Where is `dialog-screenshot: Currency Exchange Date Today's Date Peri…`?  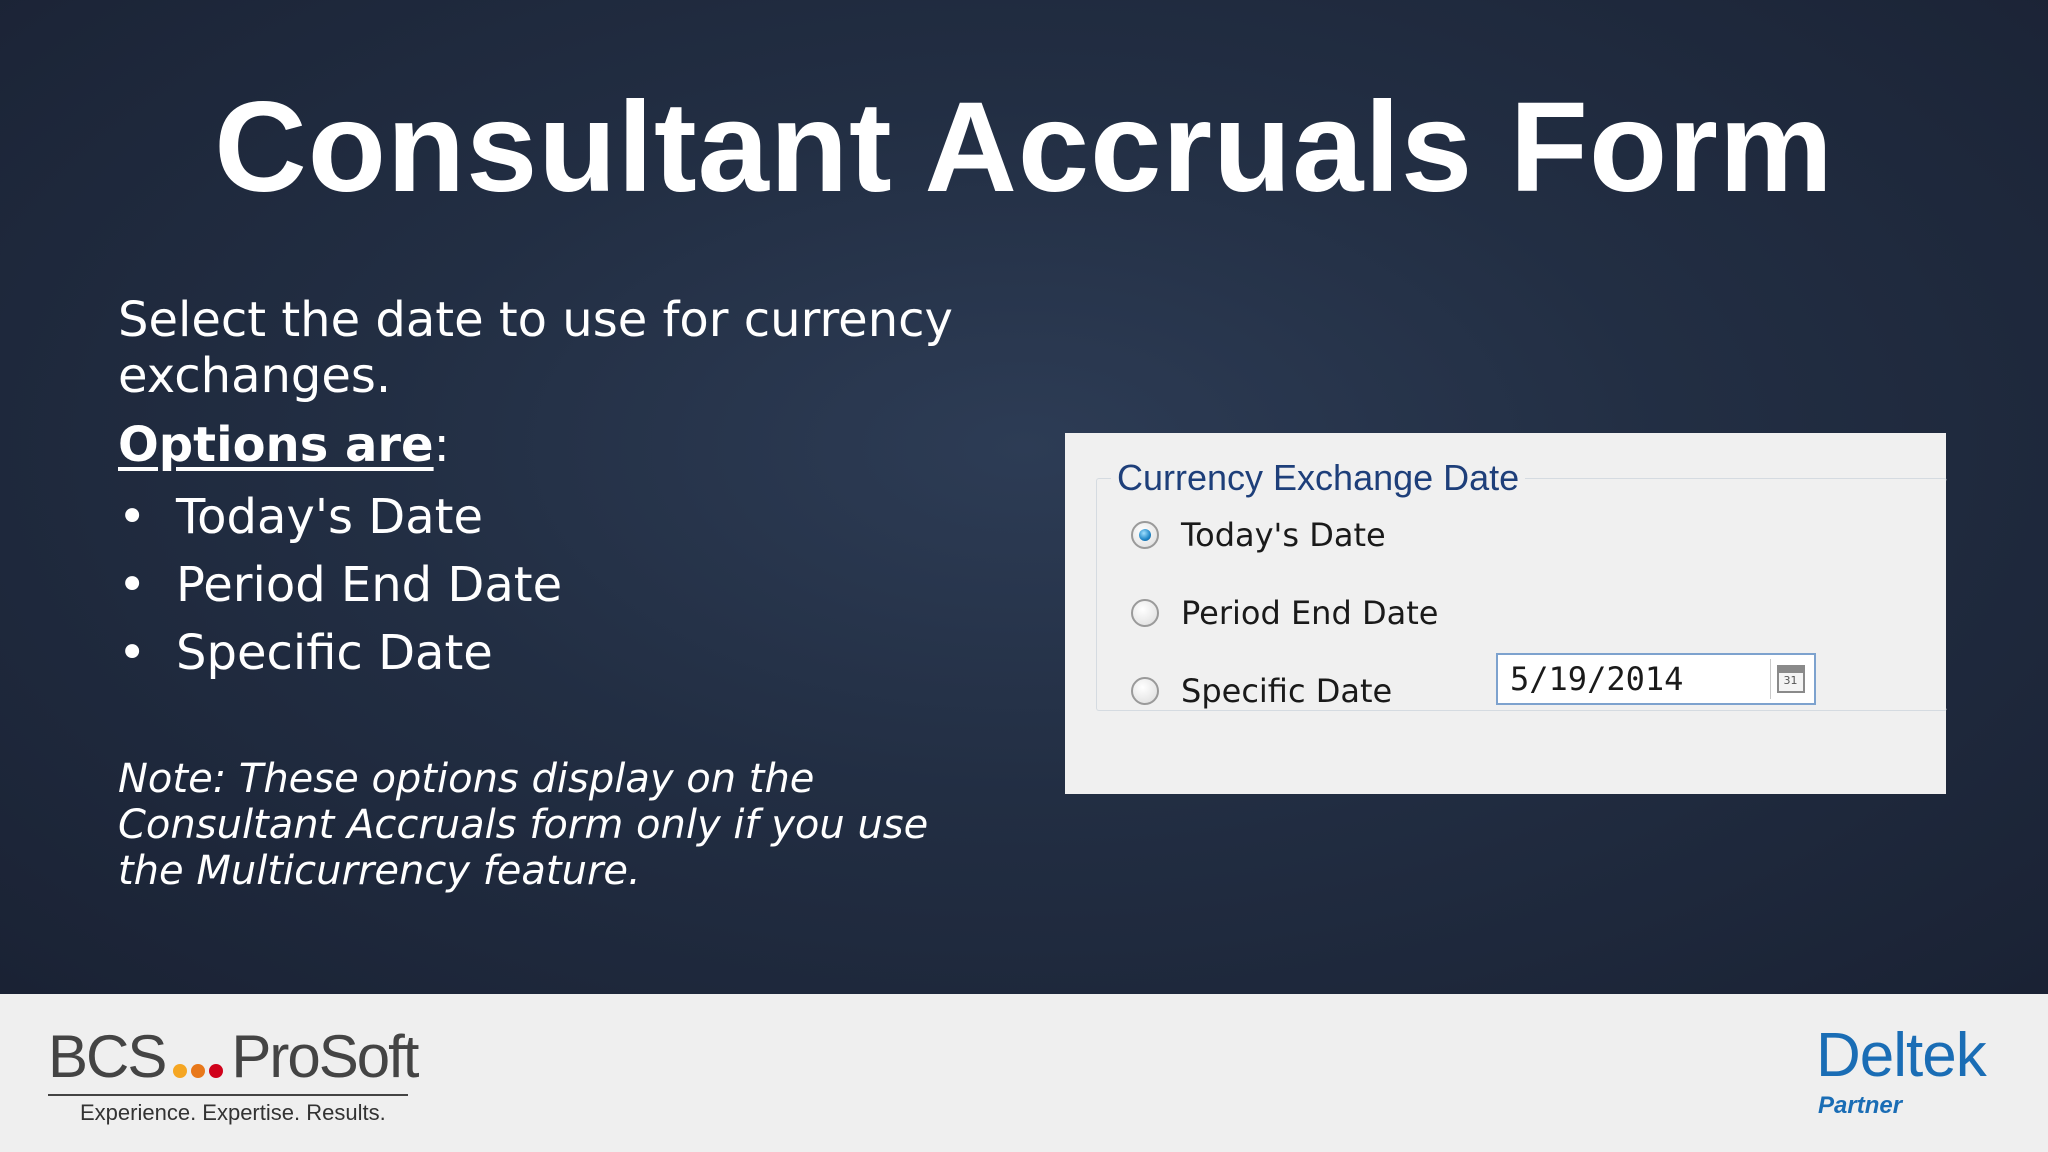 dialog-screenshot: Currency Exchange Date Today's Date Peri… is located at coordinates (1506, 613).